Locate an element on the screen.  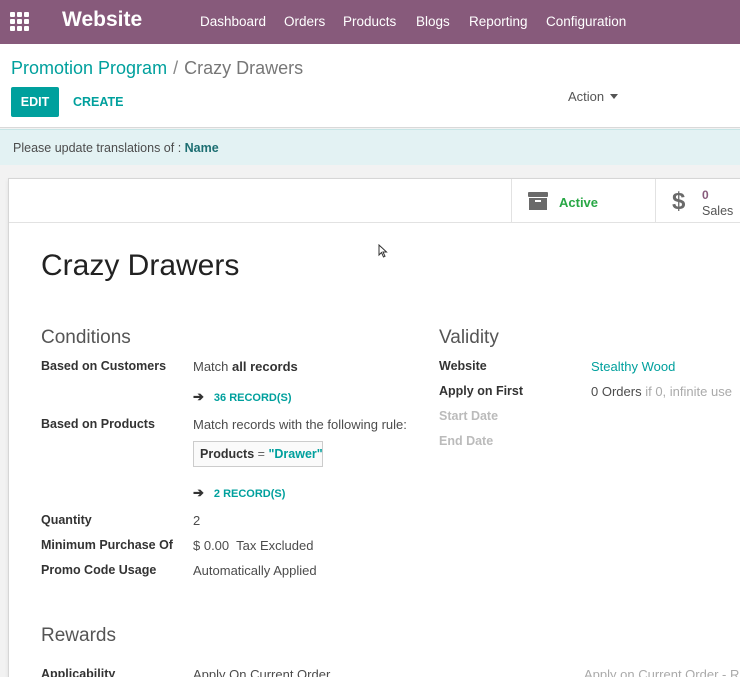
products-records-button: ➔ 2 RECORD(S) is located at coordinates (239, 493).